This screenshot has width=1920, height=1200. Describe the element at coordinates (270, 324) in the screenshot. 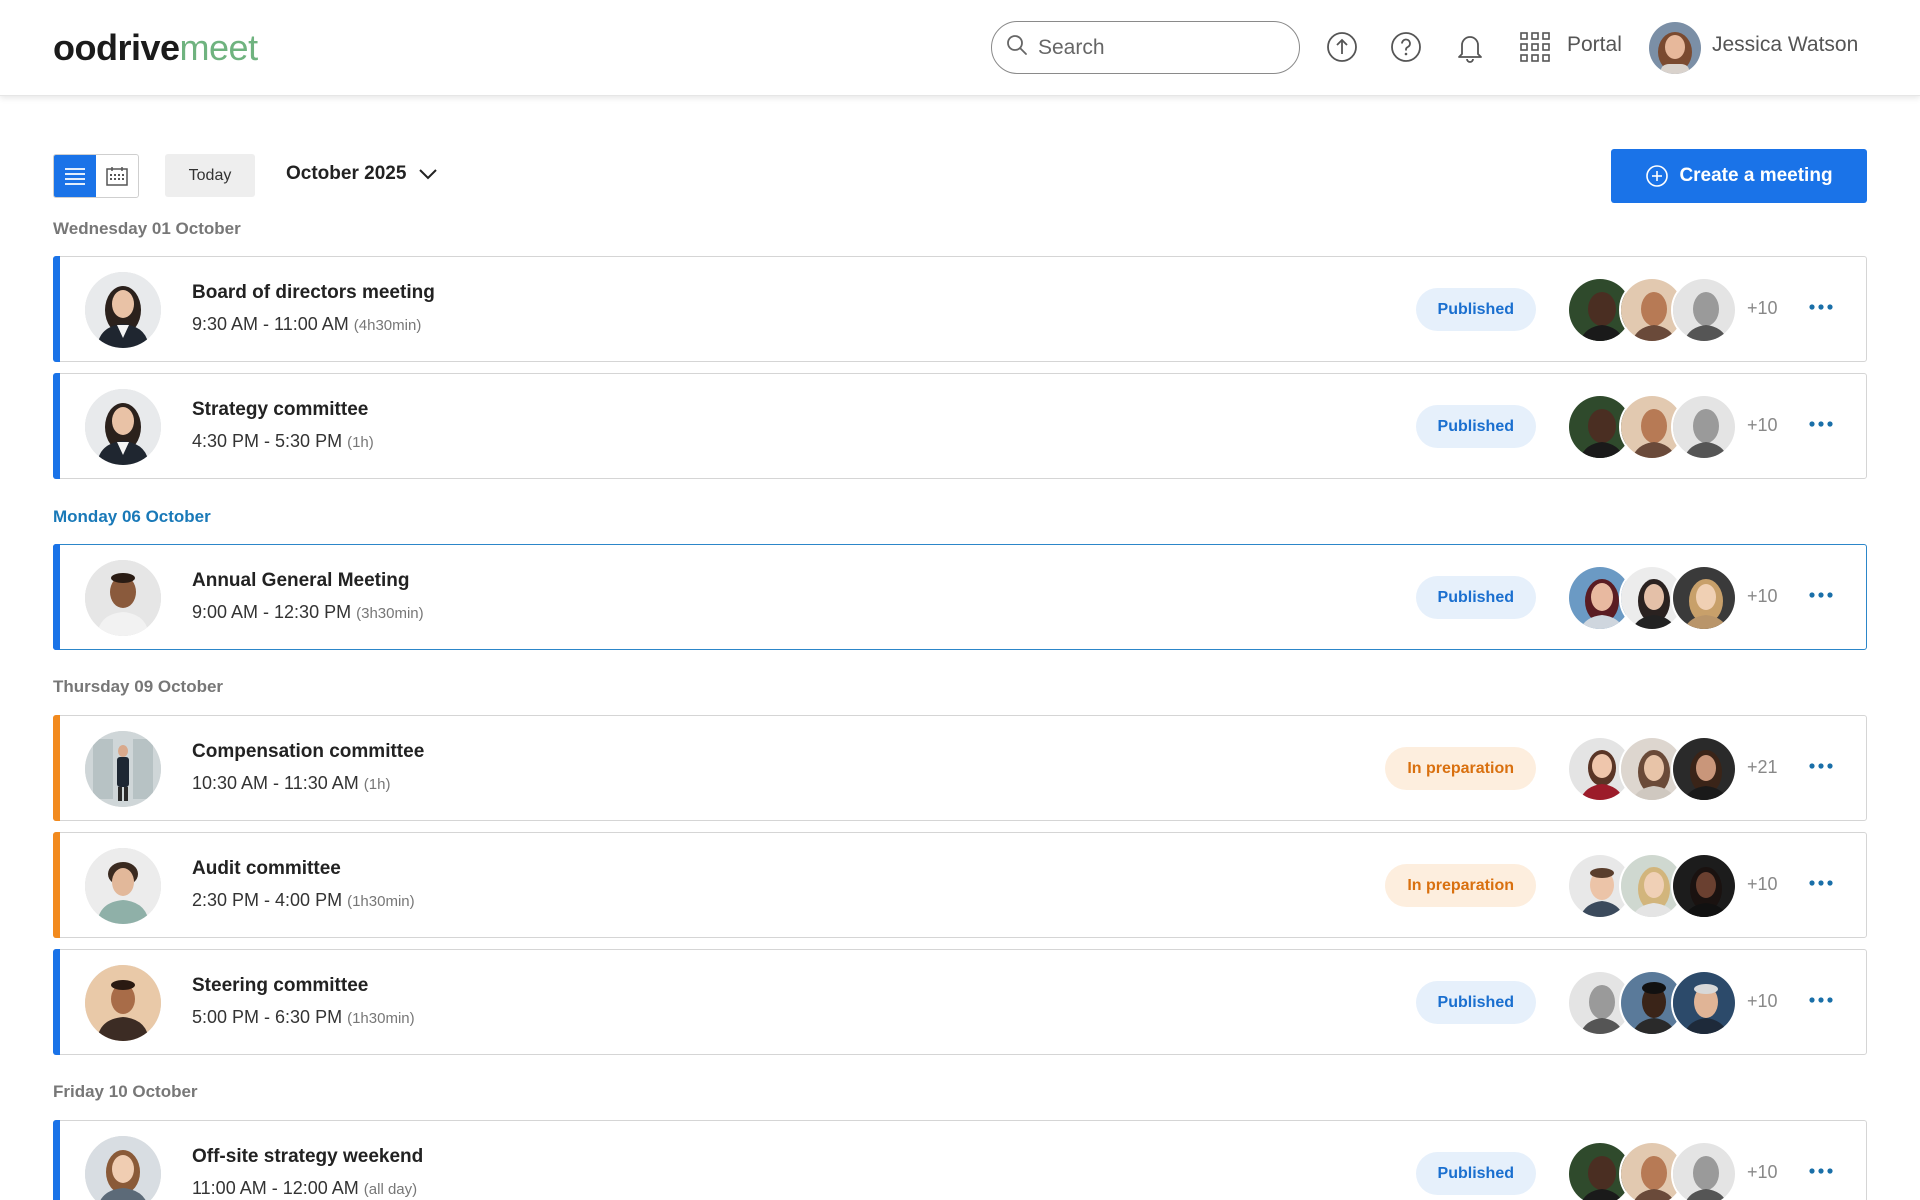

I see `time-range: 9:30 AM - 11:00 AM` at that location.